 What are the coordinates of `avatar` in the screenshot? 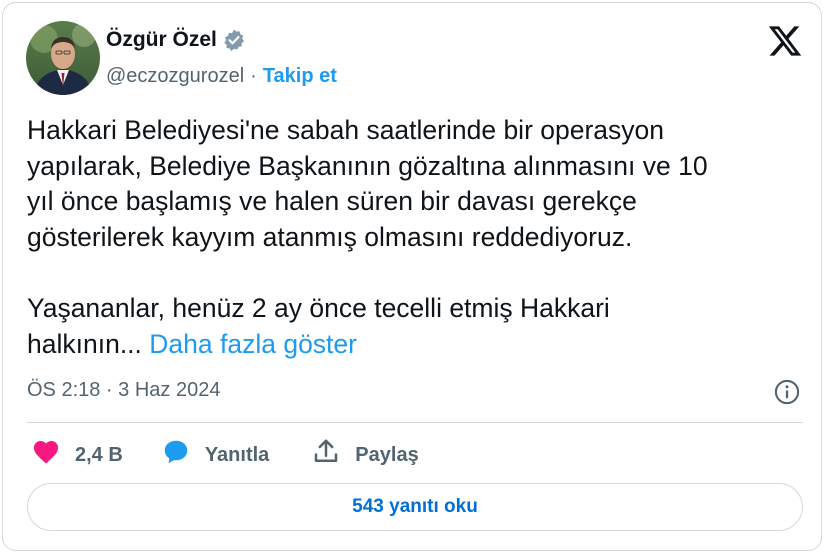 It's located at (63, 58).